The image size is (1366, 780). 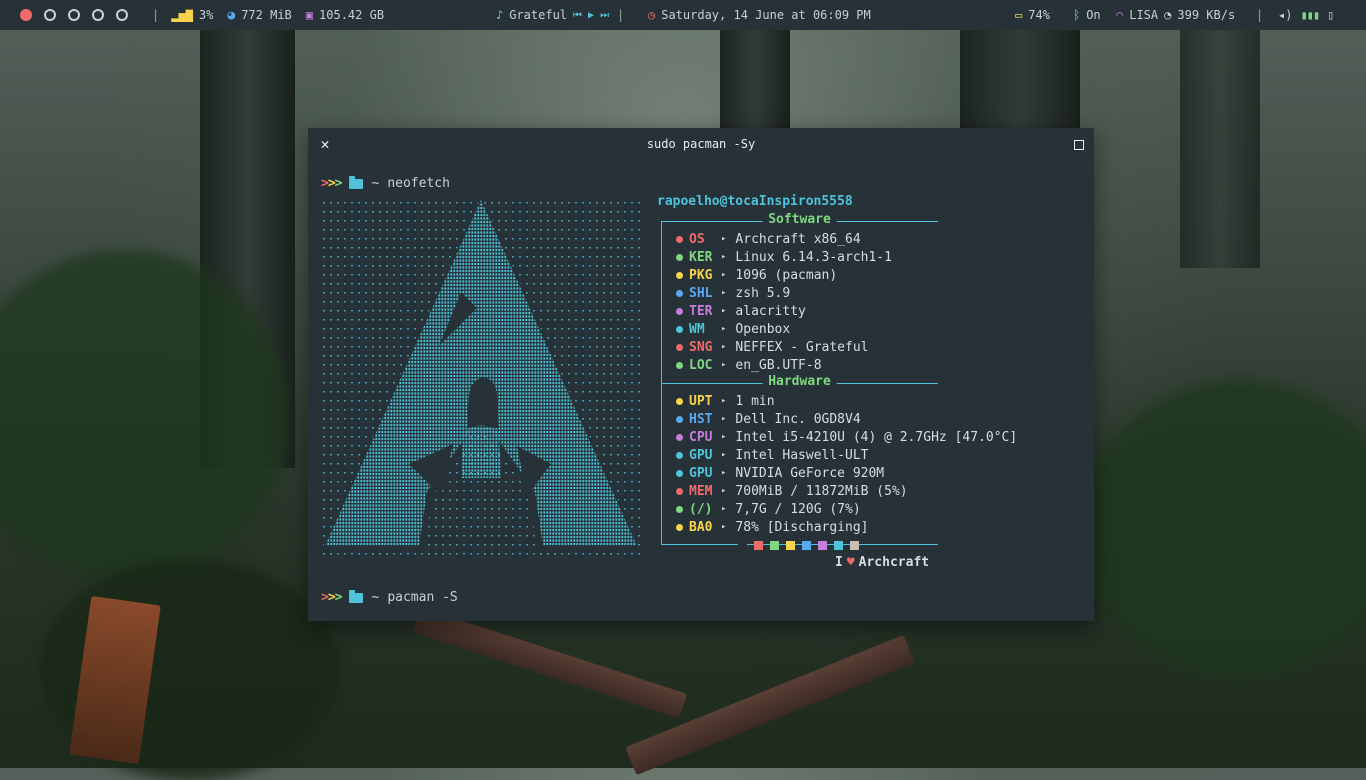 I want to click on workspace-switcher, so click(x=80, y=15).